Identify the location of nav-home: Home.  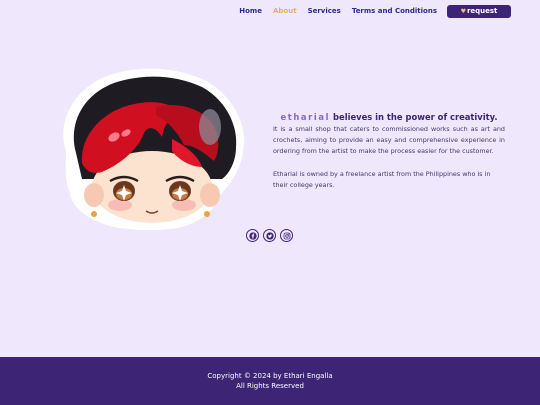
(250, 11).